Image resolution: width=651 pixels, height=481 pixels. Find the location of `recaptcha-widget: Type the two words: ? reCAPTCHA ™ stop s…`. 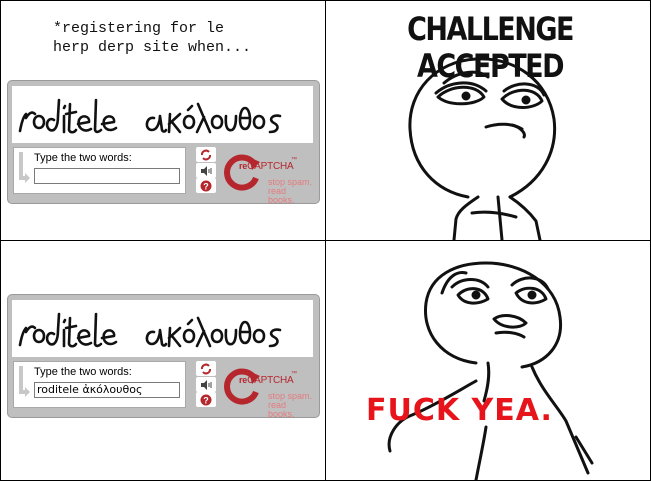

recaptcha-widget: Type the two words: ? reCAPTCHA ™ stop s… is located at coordinates (163, 142).